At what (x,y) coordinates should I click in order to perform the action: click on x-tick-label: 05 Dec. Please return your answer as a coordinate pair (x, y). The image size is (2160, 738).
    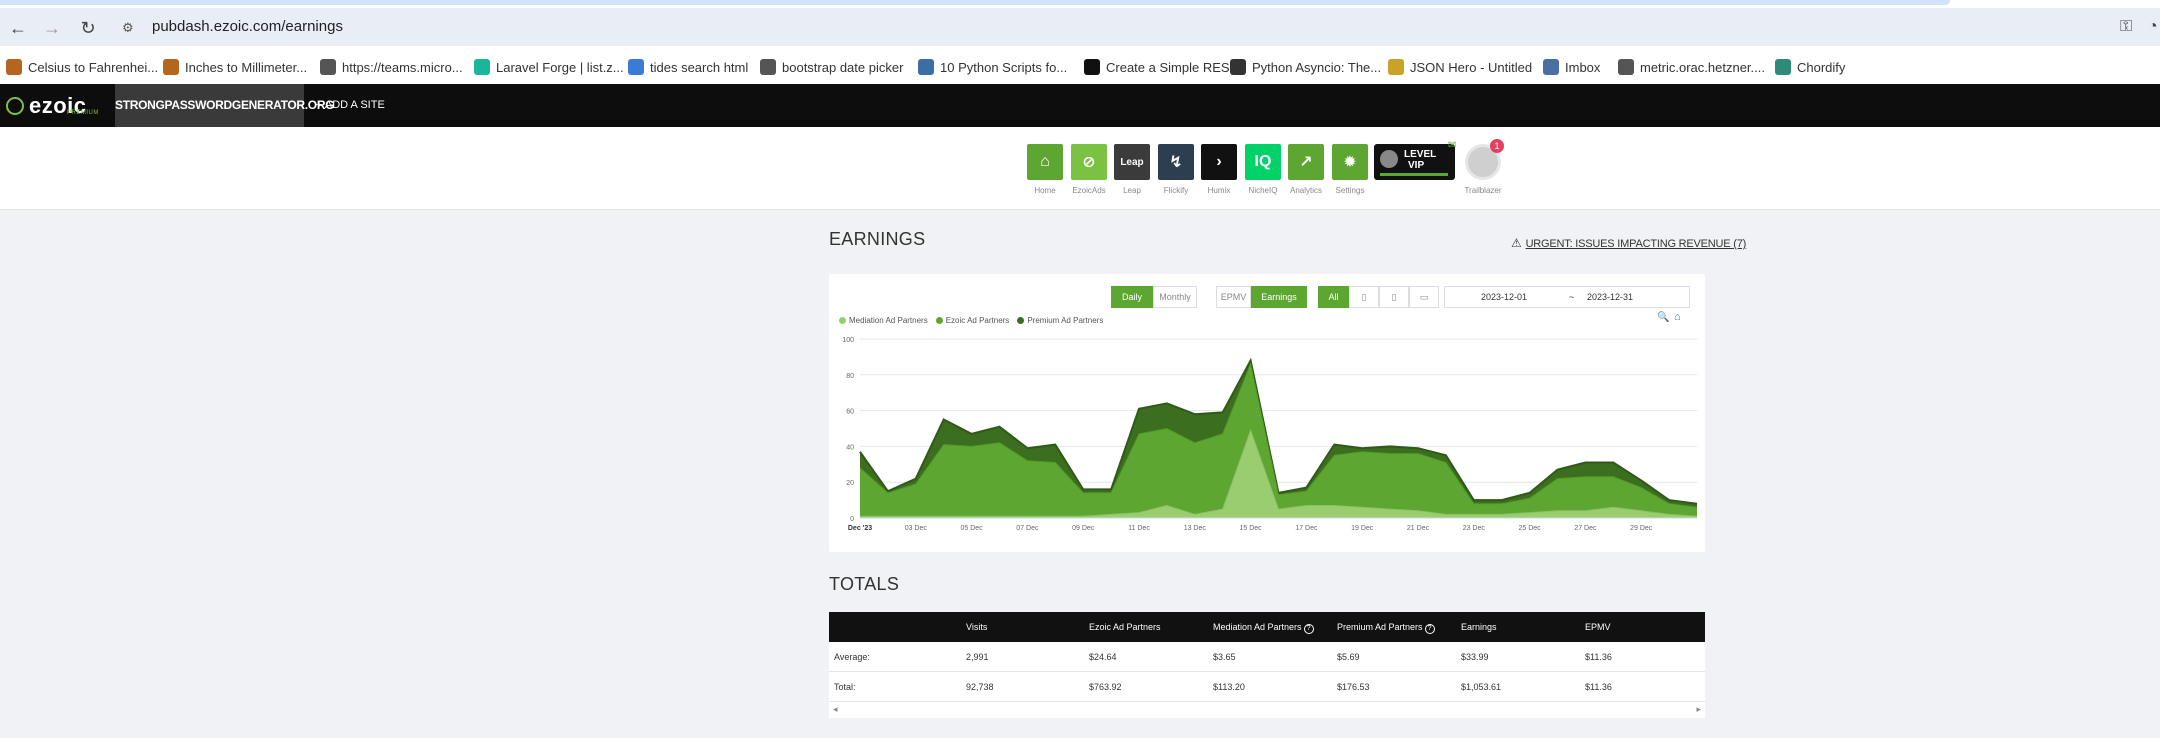
    Looking at the image, I should click on (972, 528).